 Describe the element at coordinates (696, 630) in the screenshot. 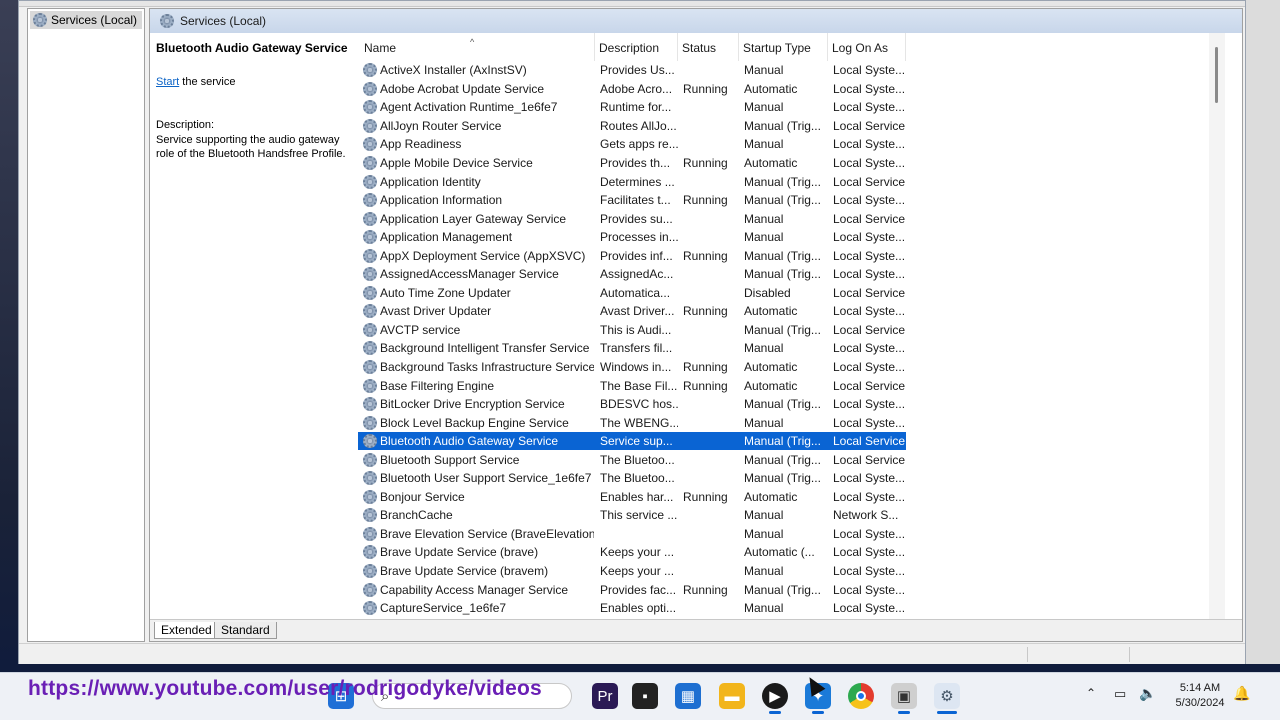

I see `view-tabs: Extended Standard` at that location.